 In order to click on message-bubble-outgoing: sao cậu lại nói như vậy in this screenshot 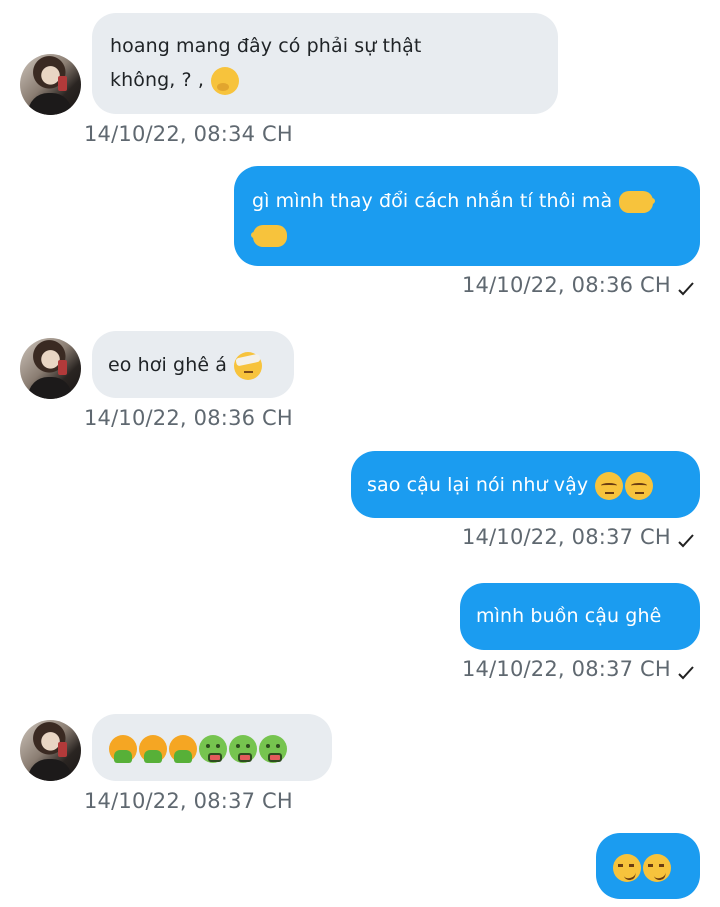, I will do `click(525, 484)`.